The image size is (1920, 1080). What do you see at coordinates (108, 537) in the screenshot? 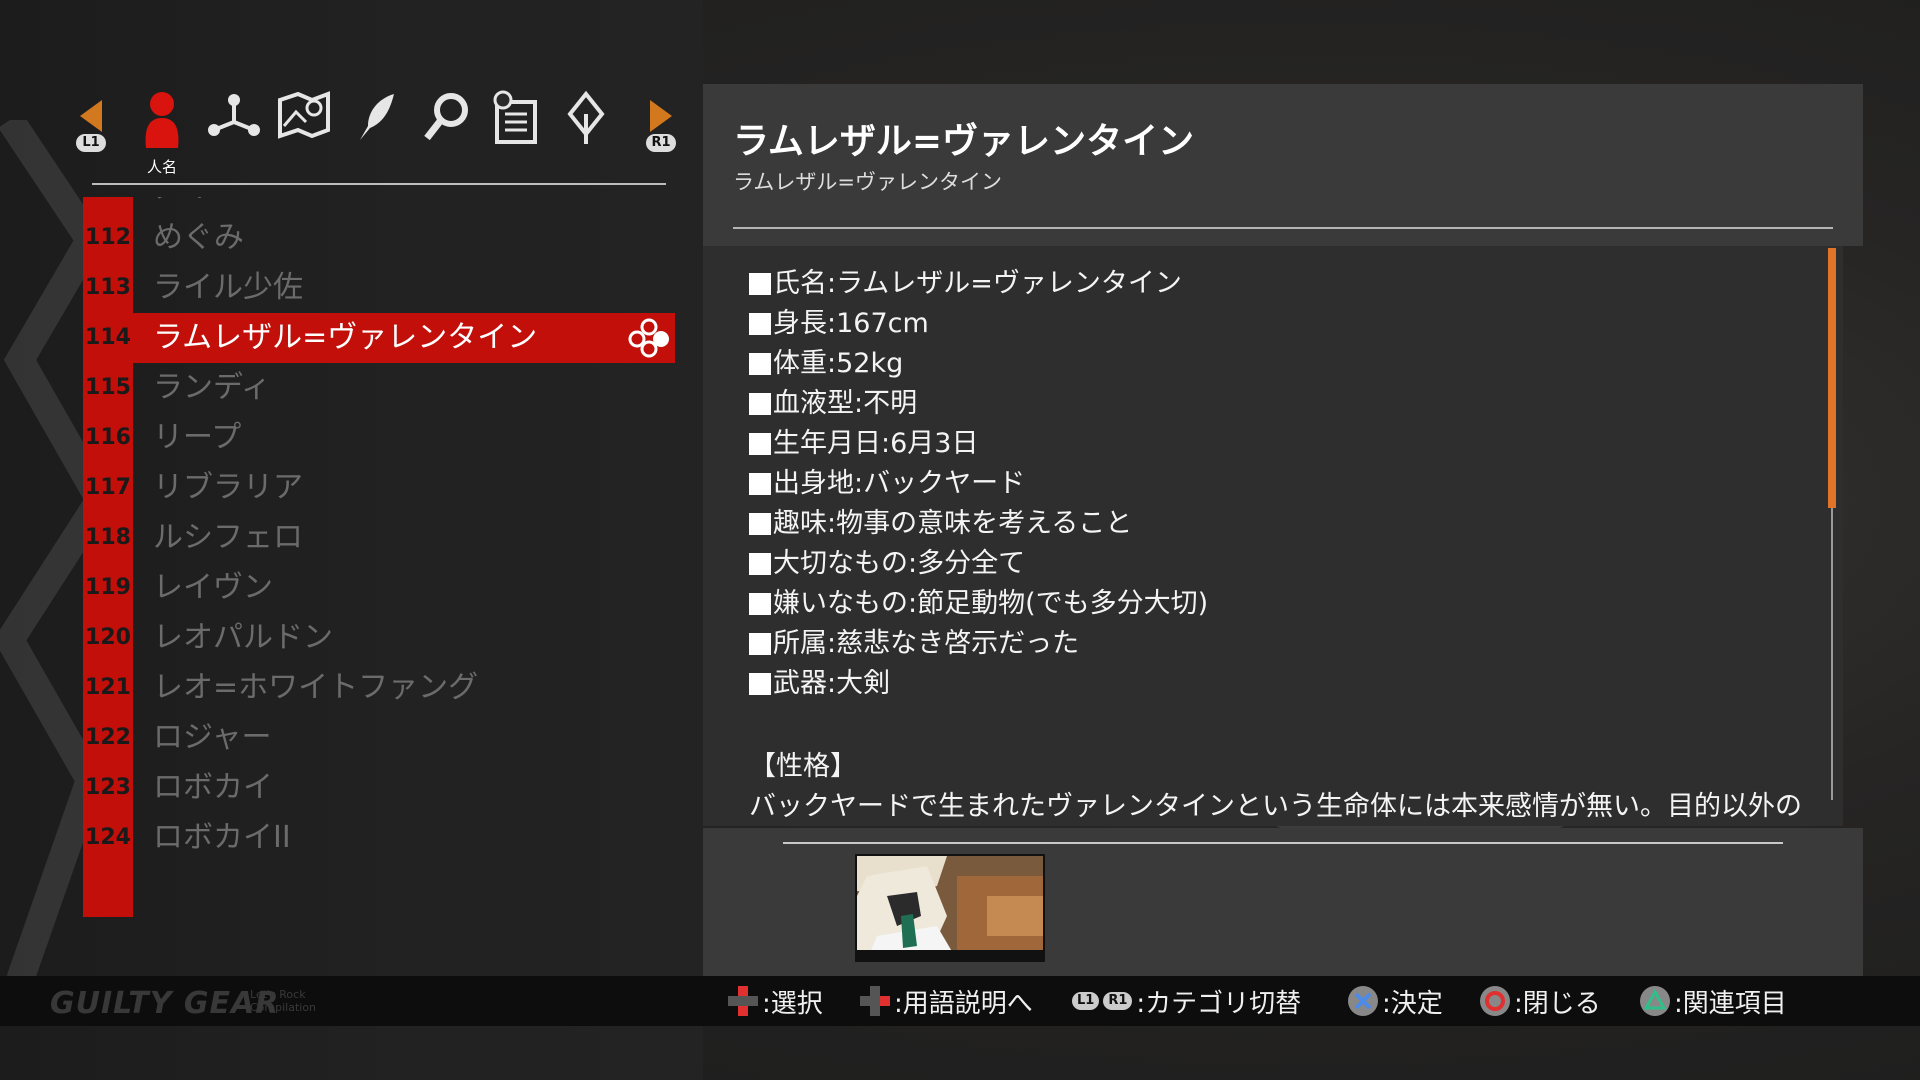
I see `list-item-number: 118` at bounding box center [108, 537].